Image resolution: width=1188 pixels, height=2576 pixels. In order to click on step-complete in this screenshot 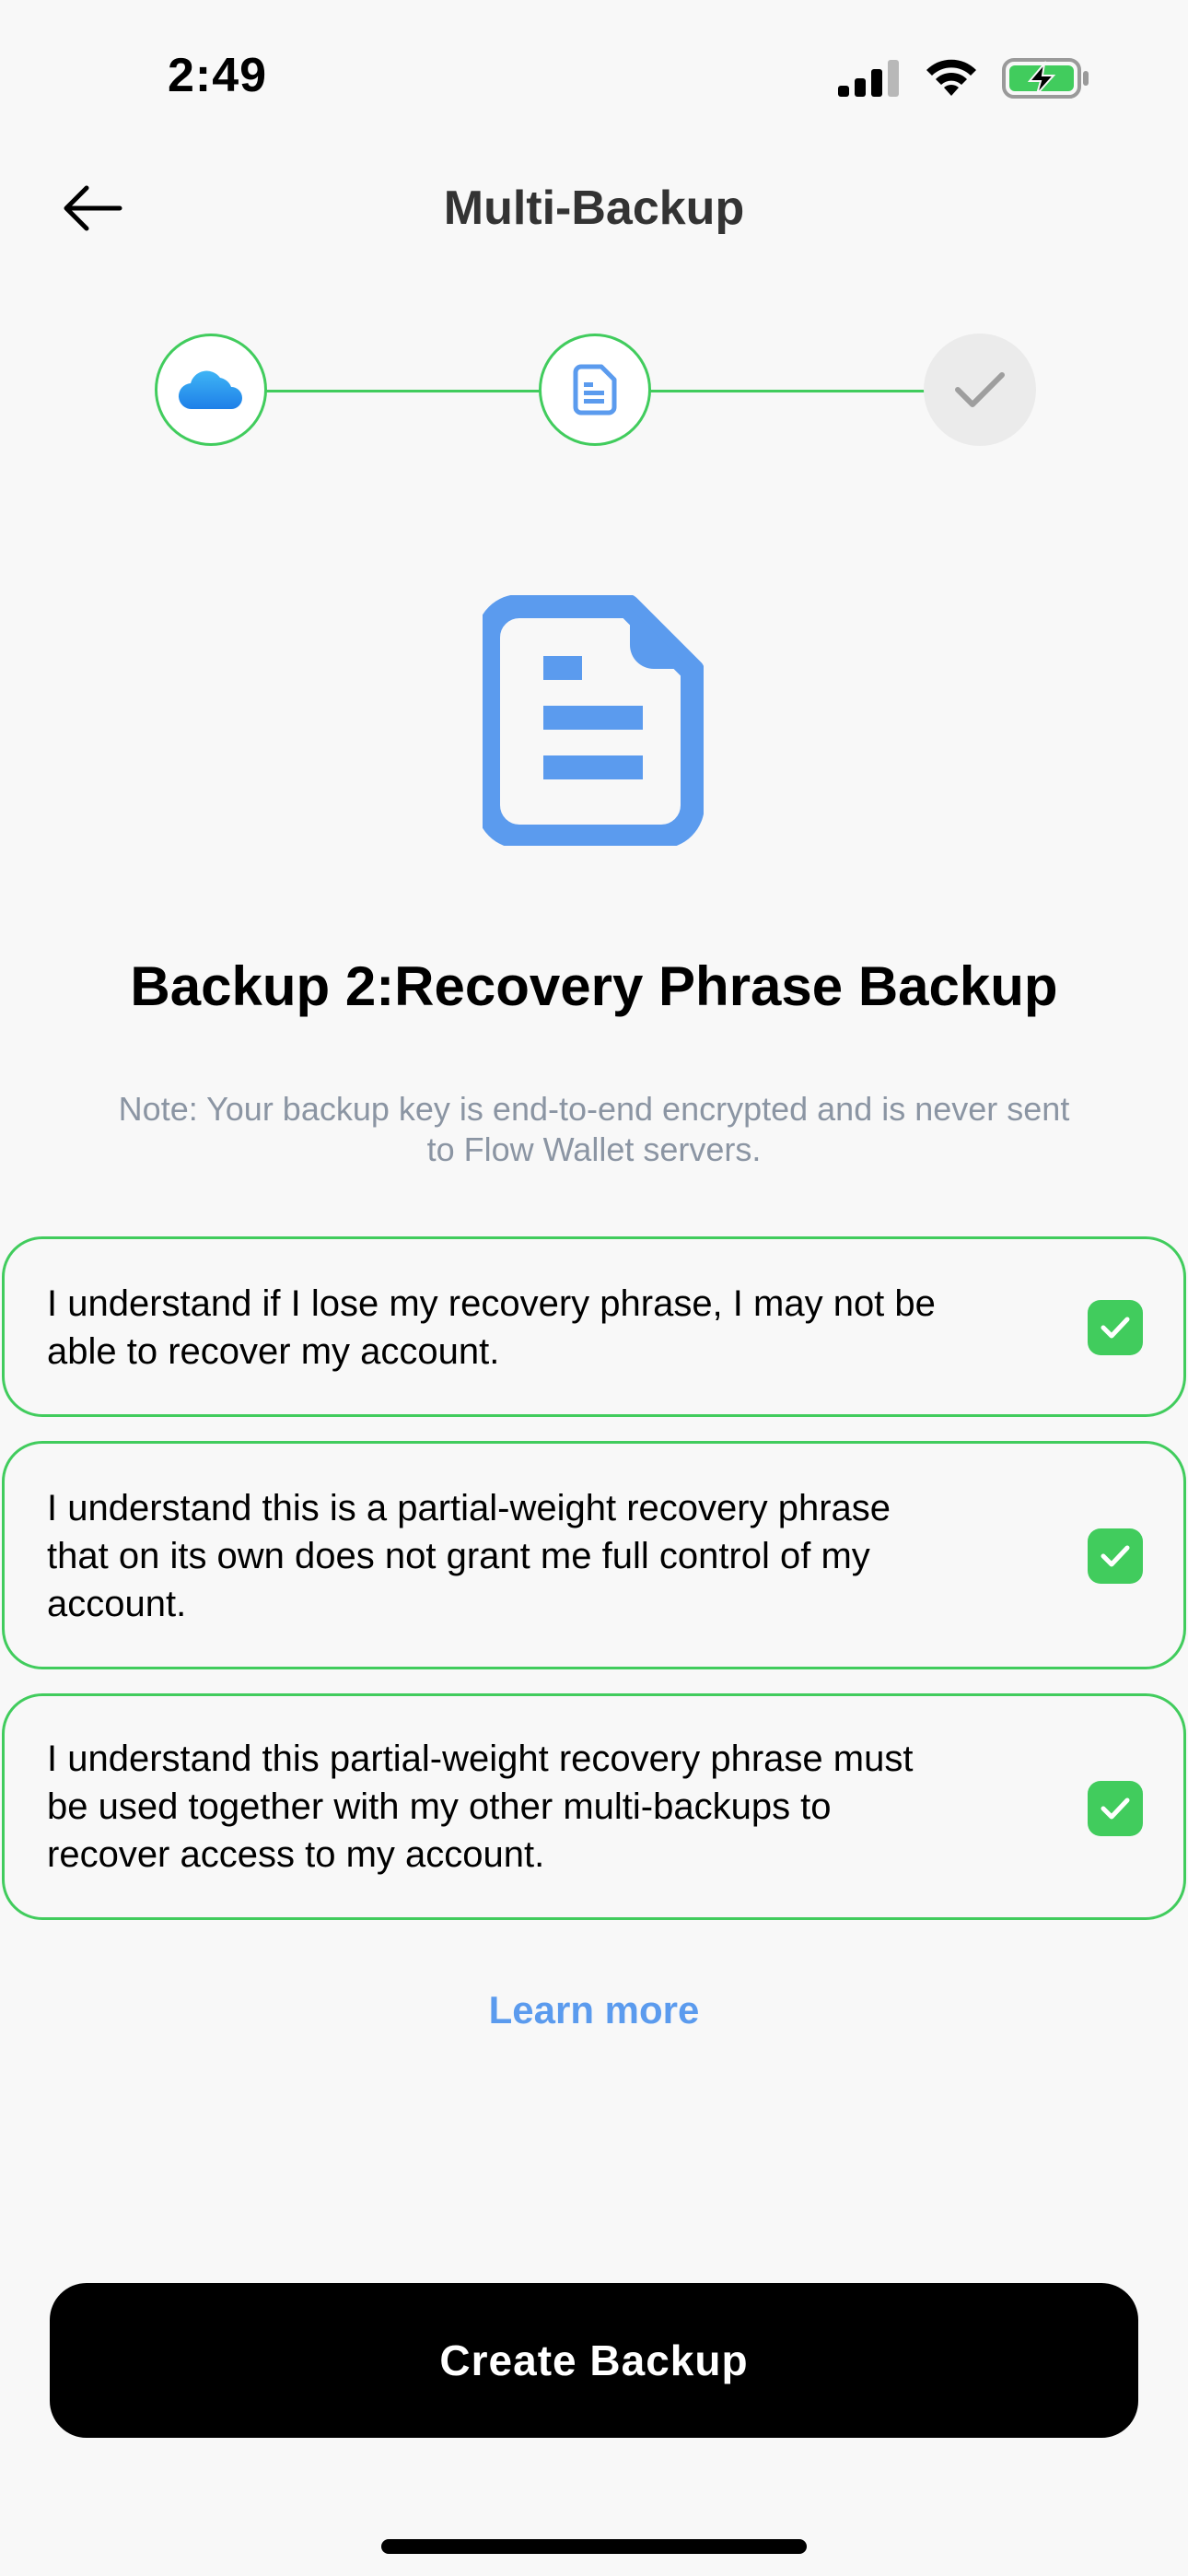, I will do `click(980, 390)`.